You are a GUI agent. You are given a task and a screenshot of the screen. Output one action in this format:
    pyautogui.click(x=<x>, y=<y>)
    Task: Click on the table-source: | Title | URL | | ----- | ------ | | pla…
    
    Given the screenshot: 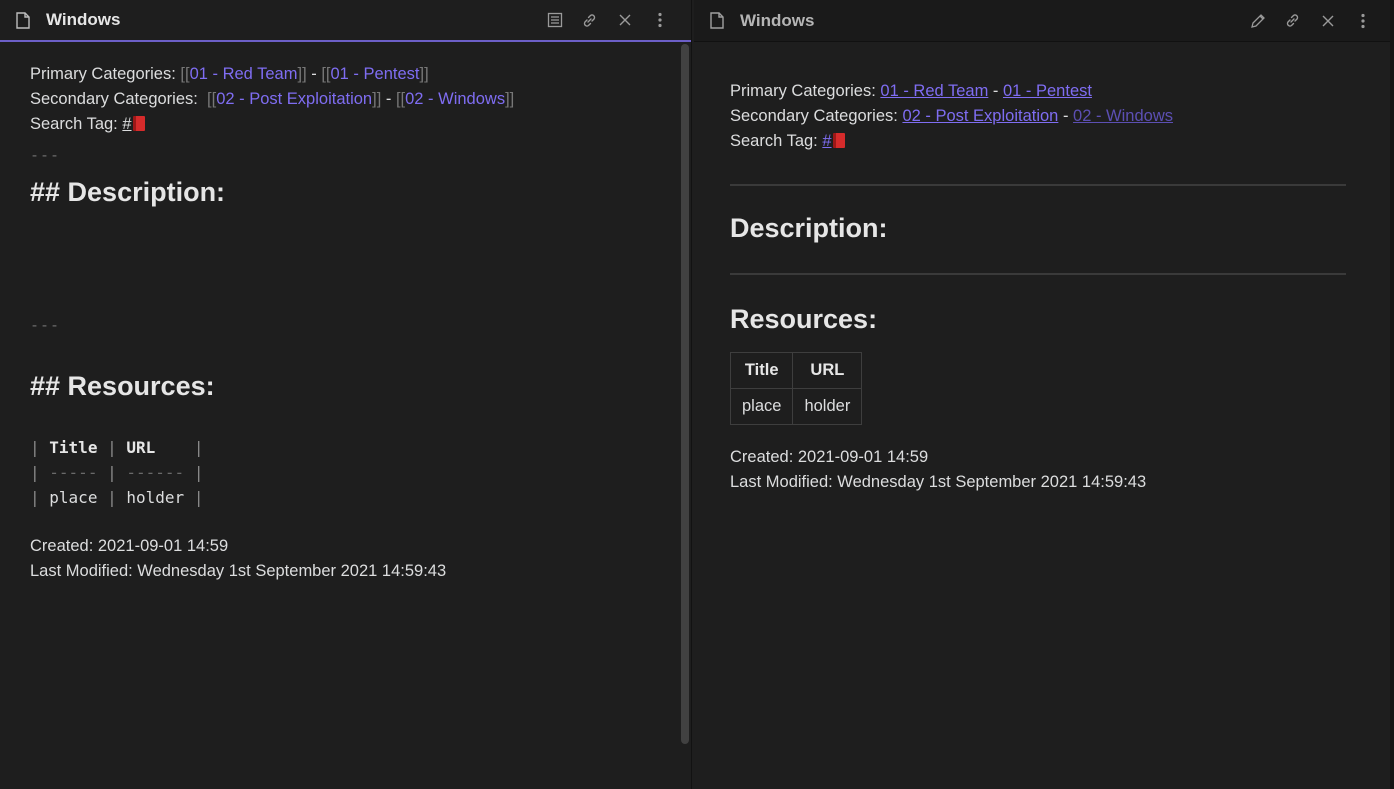 What is the action you would take?
    pyautogui.click(x=117, y=472)
    